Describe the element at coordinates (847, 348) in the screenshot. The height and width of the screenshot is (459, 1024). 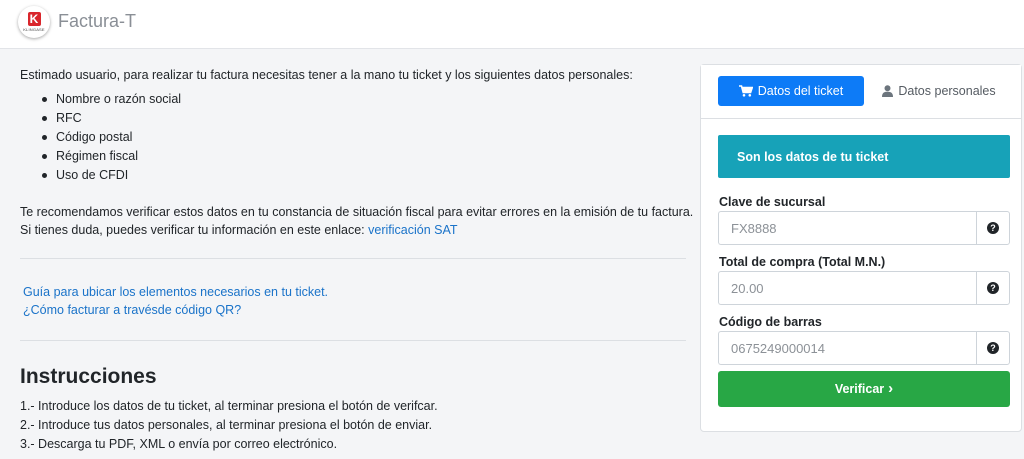
I see `barcode-input` at that location.